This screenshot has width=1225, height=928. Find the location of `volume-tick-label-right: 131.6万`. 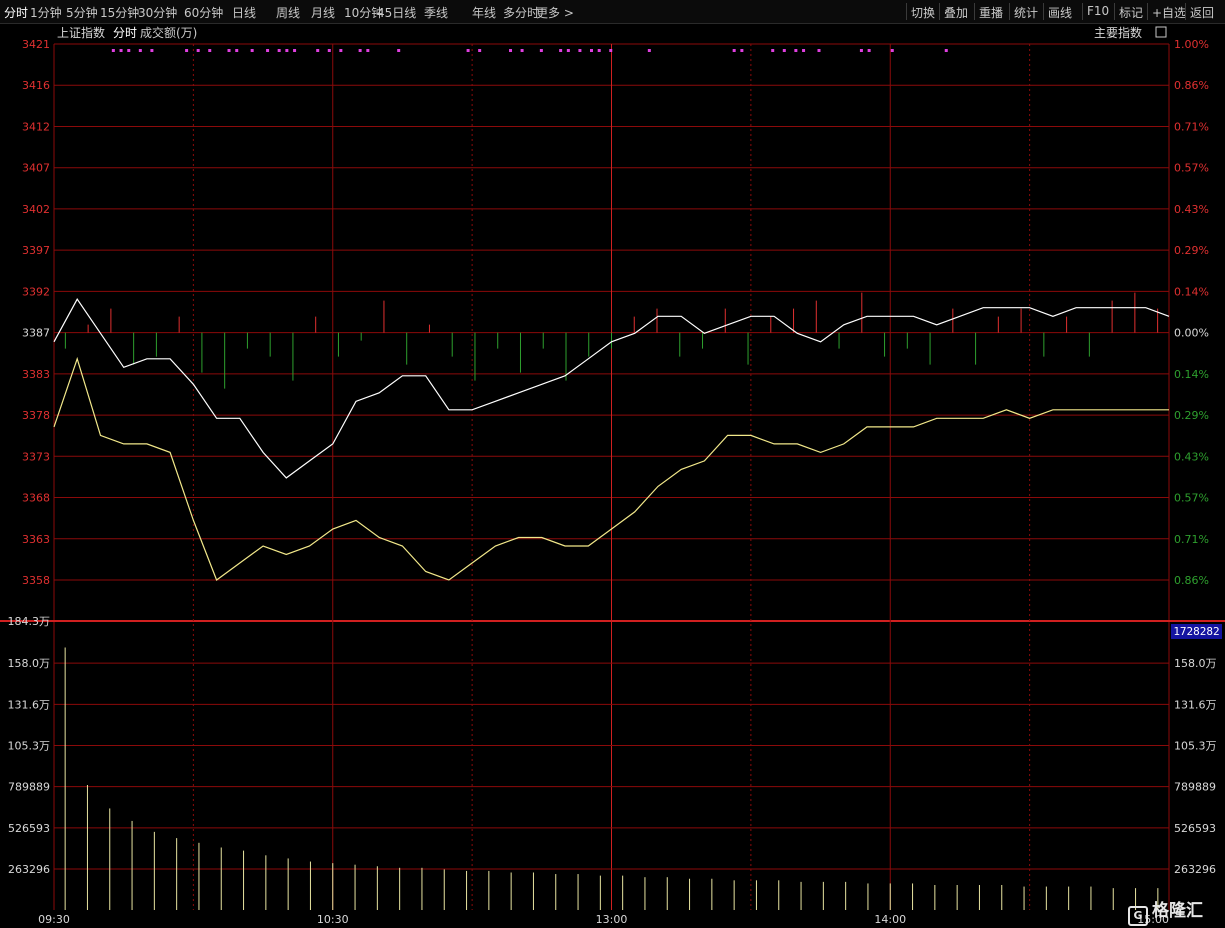

volume-tick-label-right: 131.6万 is located at coordinates (1195, 704).